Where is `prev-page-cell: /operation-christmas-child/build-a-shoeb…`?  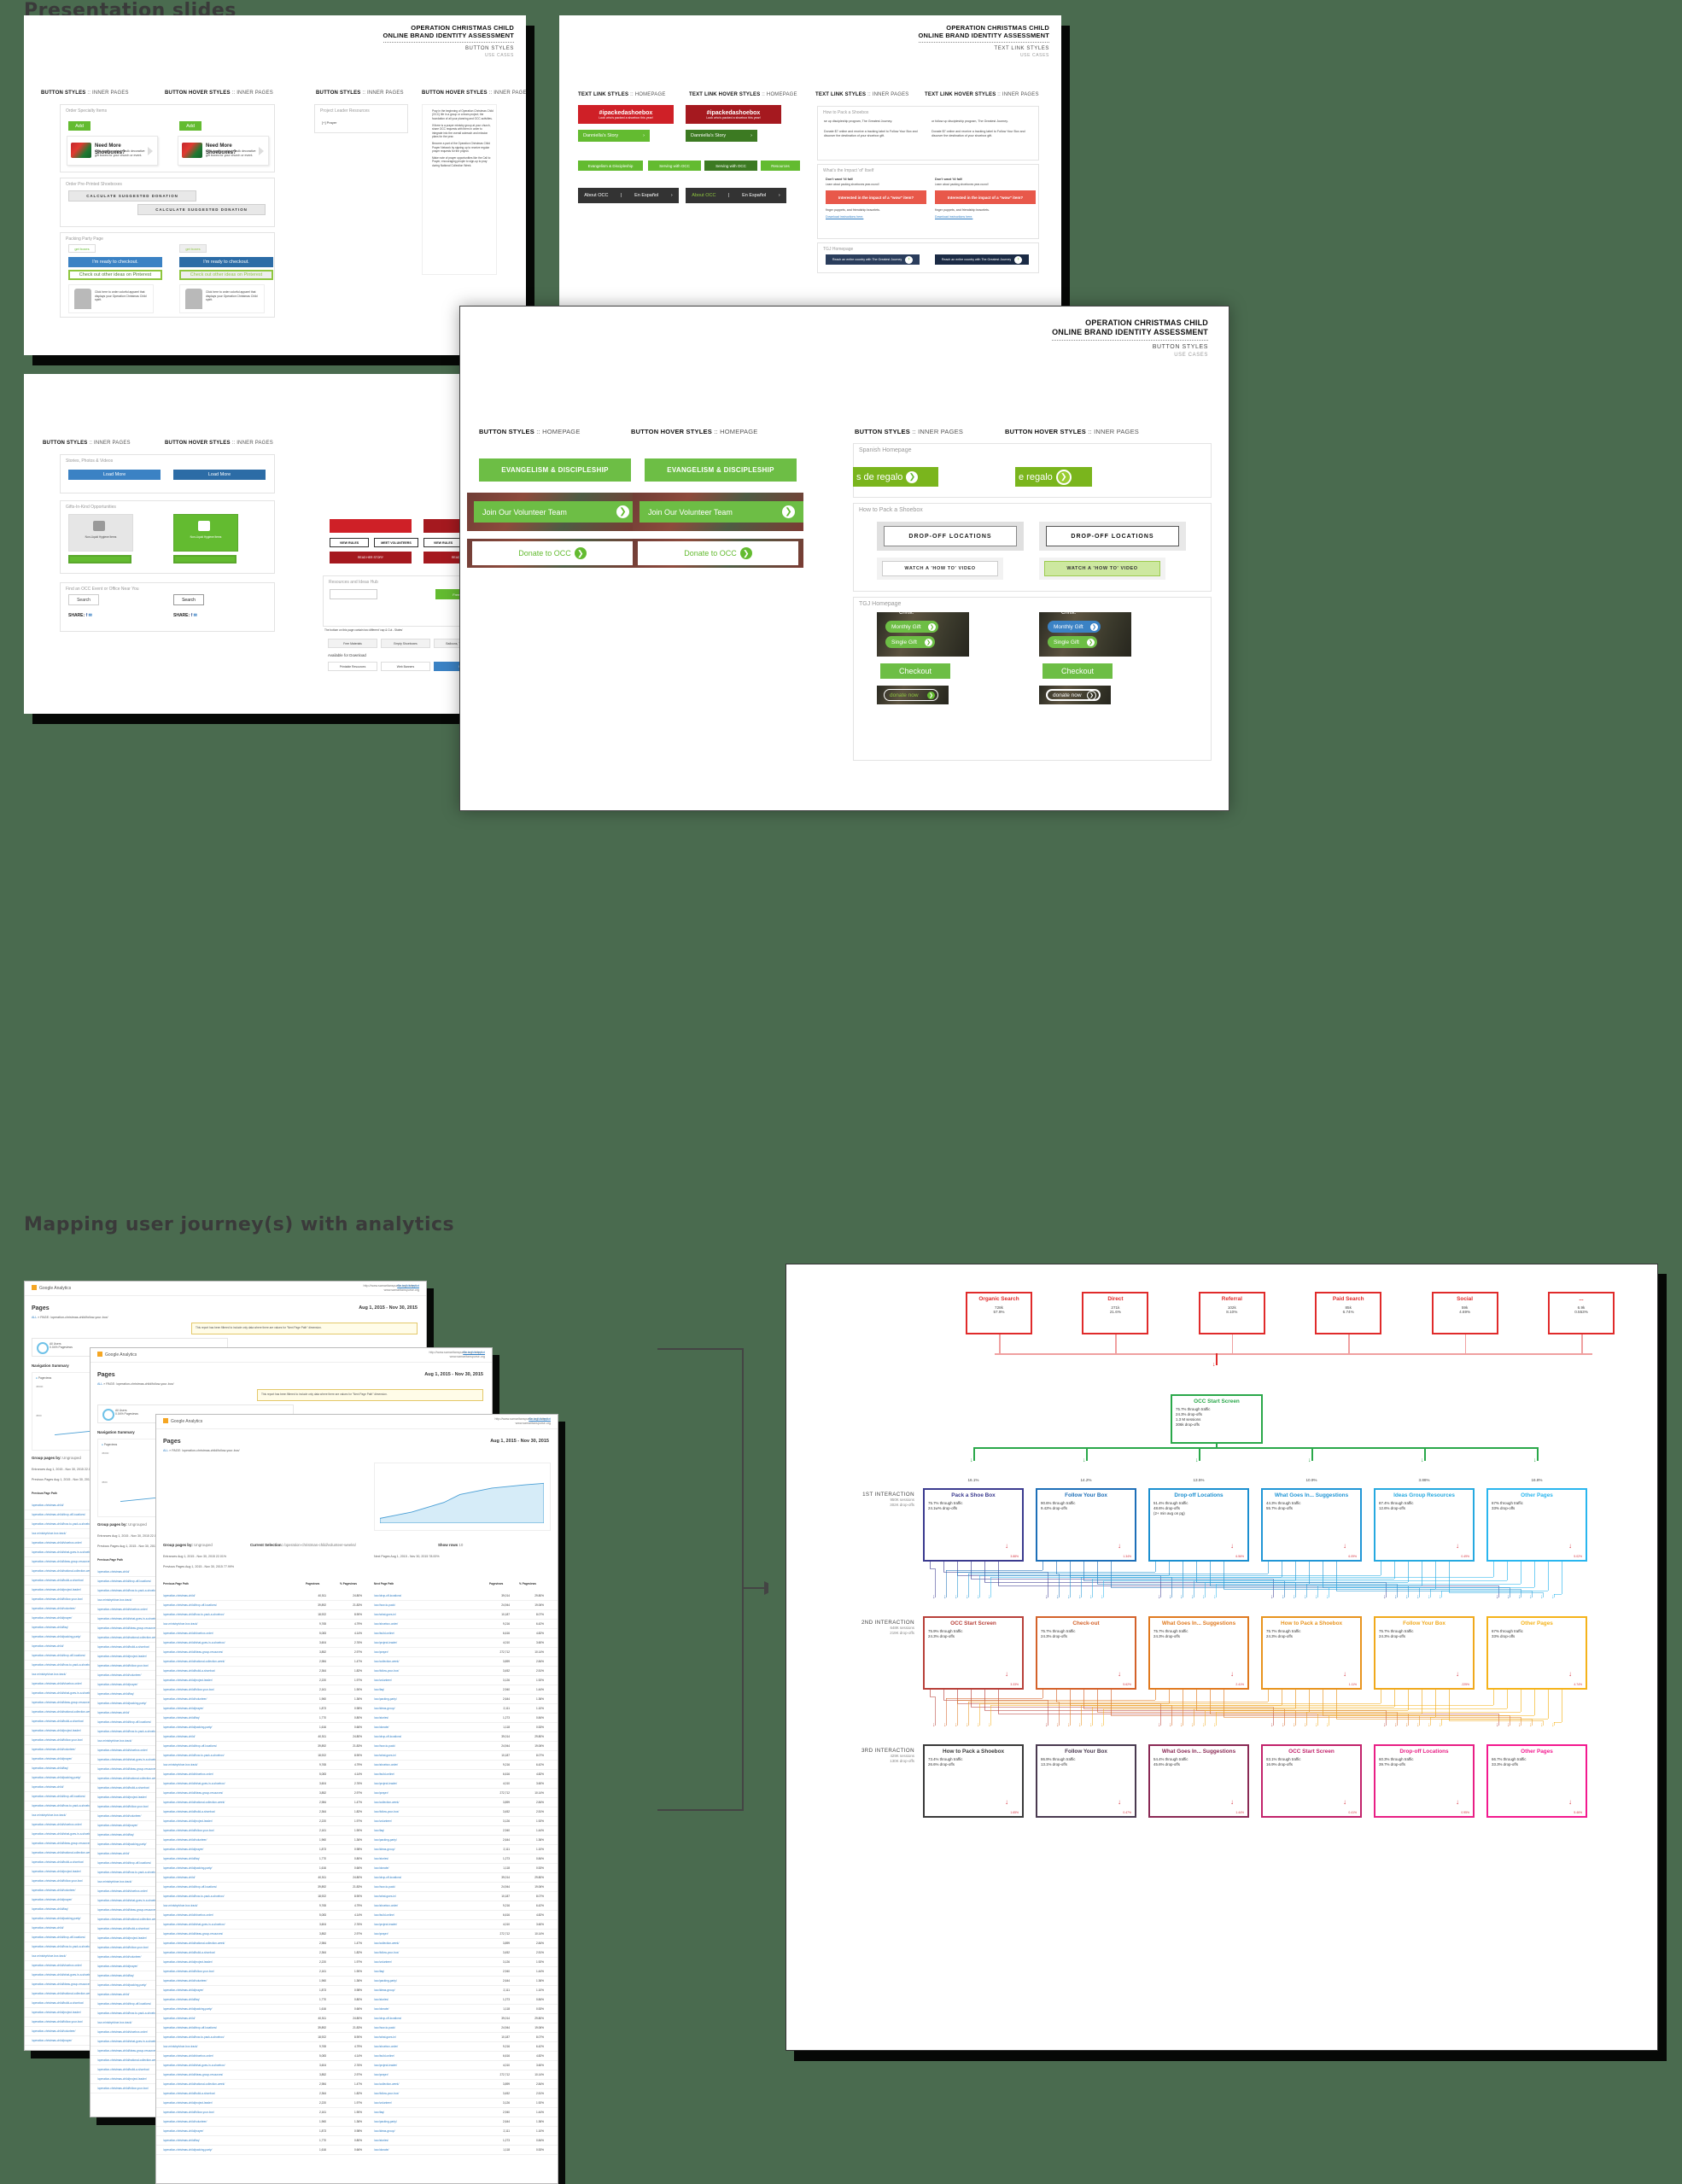
prev-page-cell: /operation-christmas-child/build-a-shoeb… is located at coordinates (232, 1812).